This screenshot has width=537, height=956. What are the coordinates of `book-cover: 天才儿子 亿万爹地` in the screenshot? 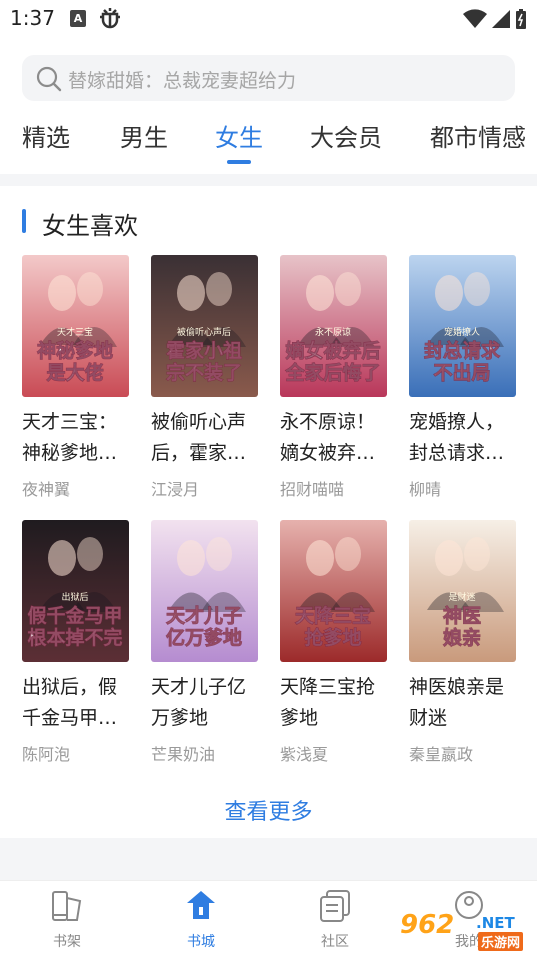 It's located at (204, 591).